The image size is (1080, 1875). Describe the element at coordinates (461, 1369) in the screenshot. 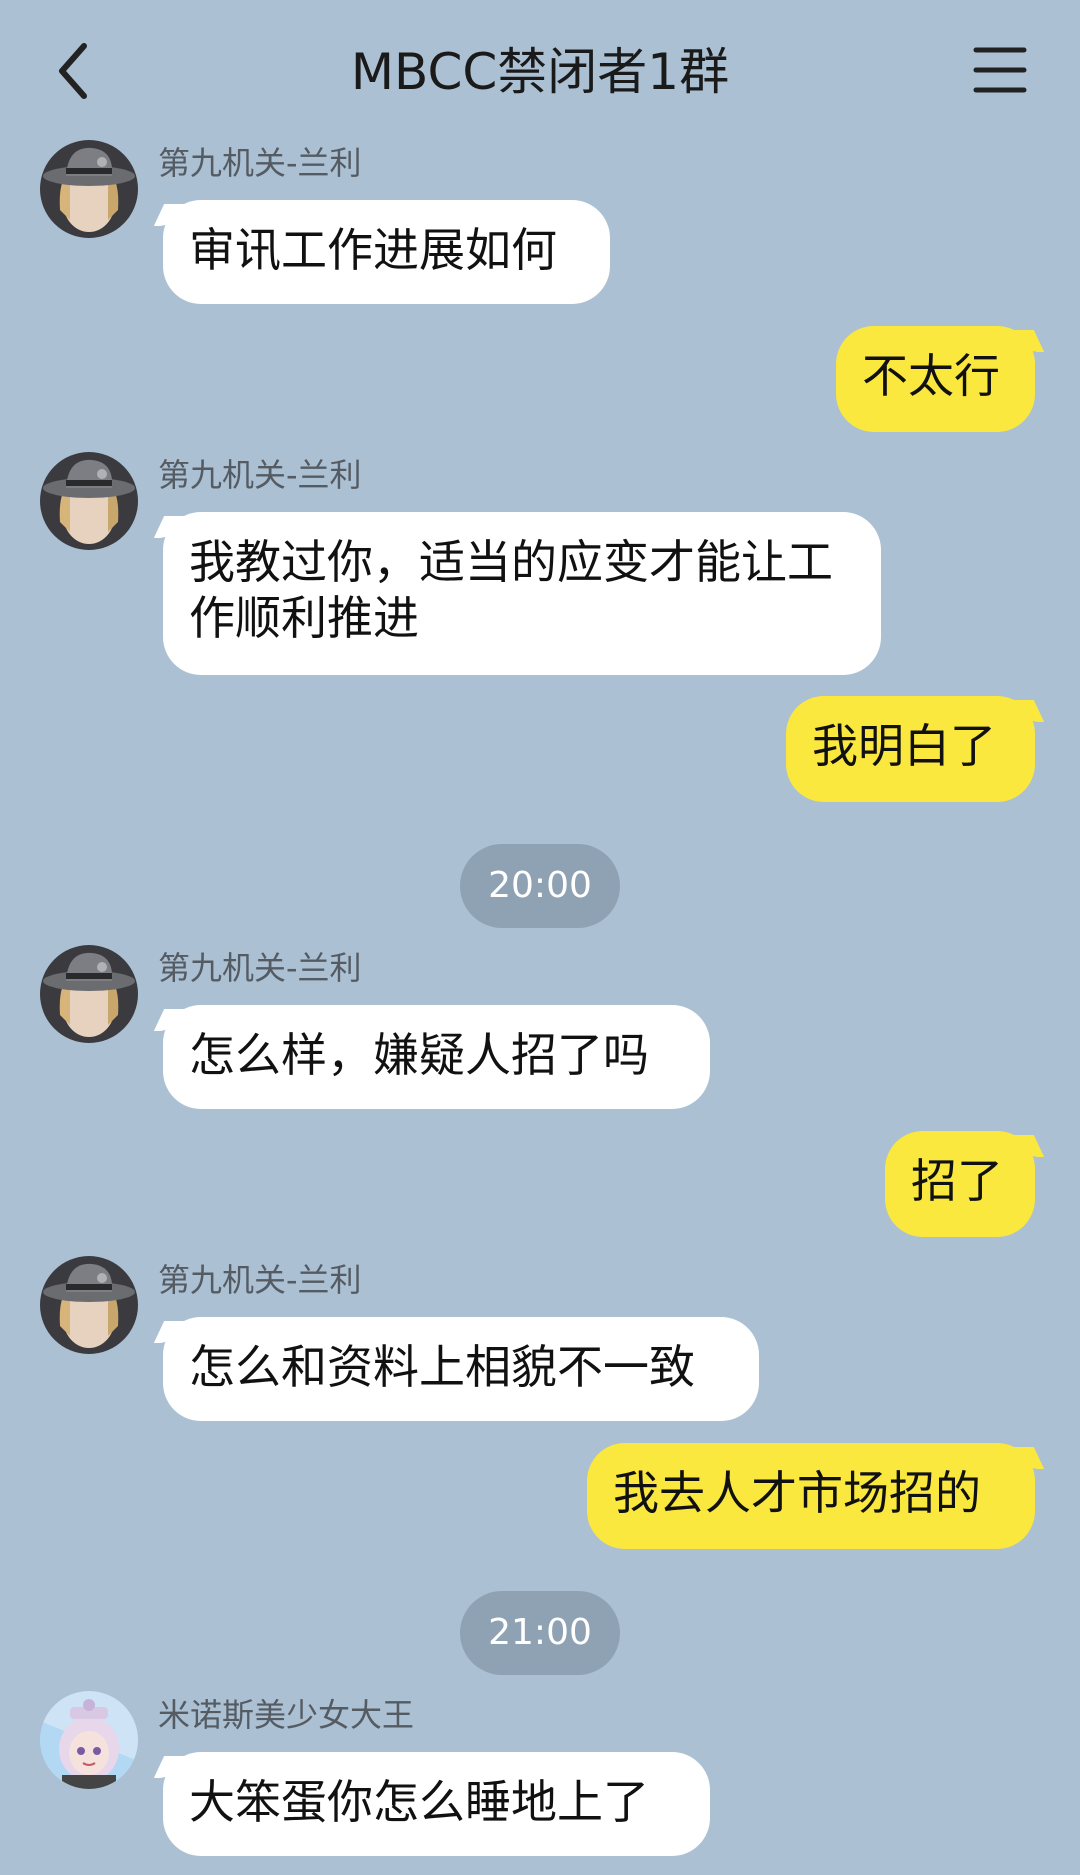

I see `incoming-message-bubble: 怎么和资料上相貌不一致` at that location.